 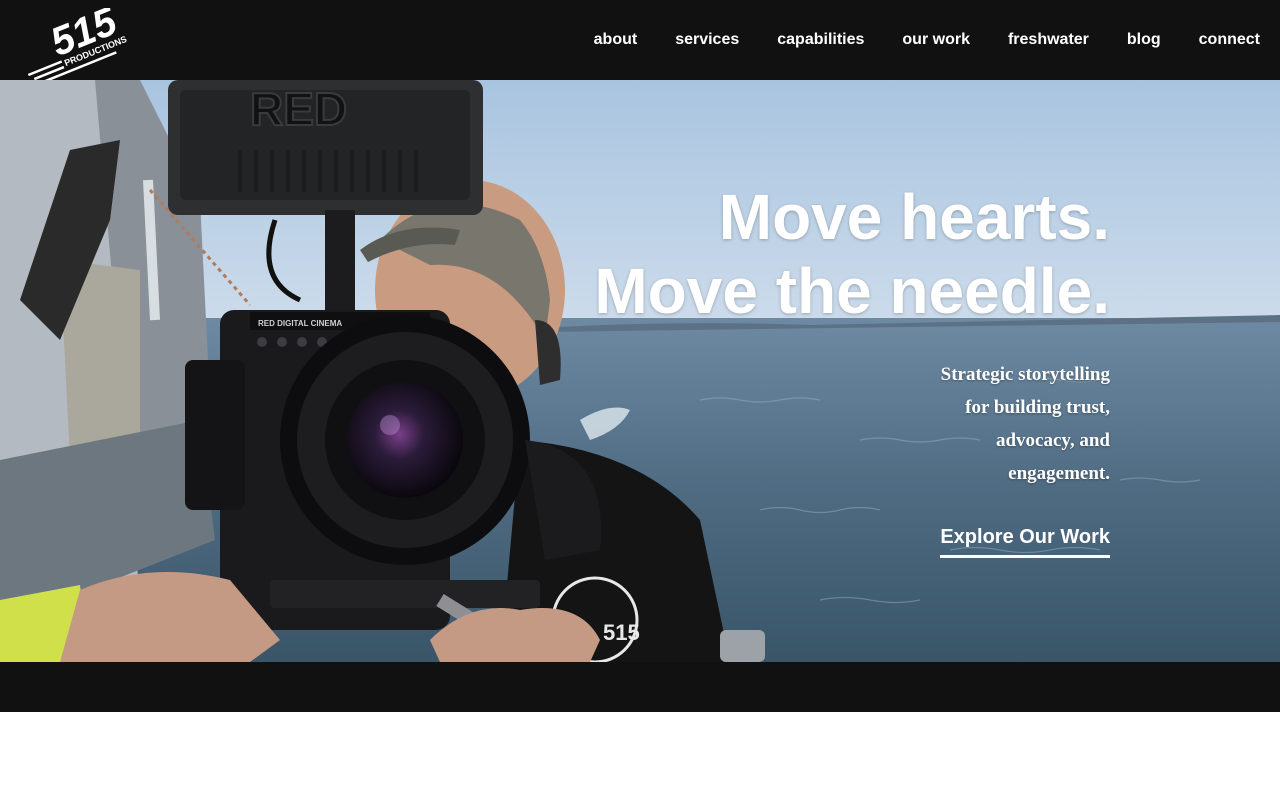 I want to click on dark-band, so click(x=640, y=687).